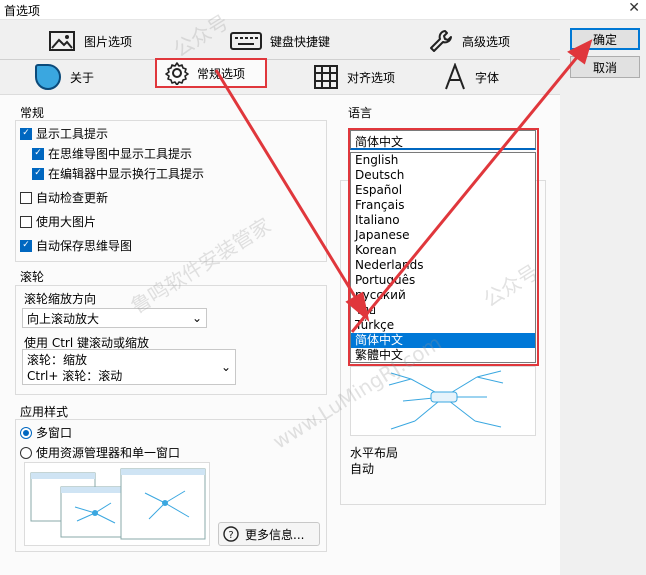 This screenshot has height=575, width=646. What do you see at coordinates (446, 400) in the screenshot?
I see `horizontal-layout-preview-image` at bounding box center [446, 400].